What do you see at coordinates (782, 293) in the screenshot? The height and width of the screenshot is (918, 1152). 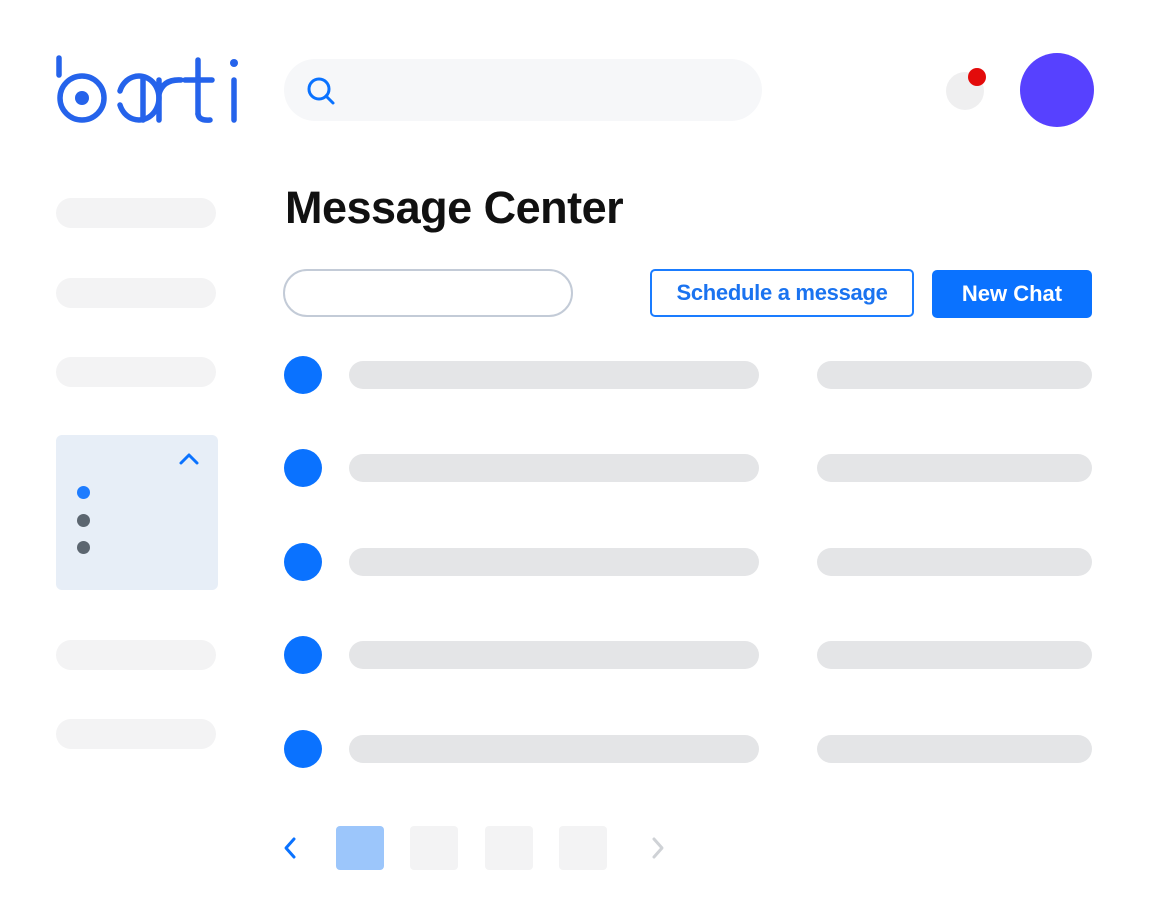 I see `schedule-message-button: Schedule a message` at bounding box center [782, 293].